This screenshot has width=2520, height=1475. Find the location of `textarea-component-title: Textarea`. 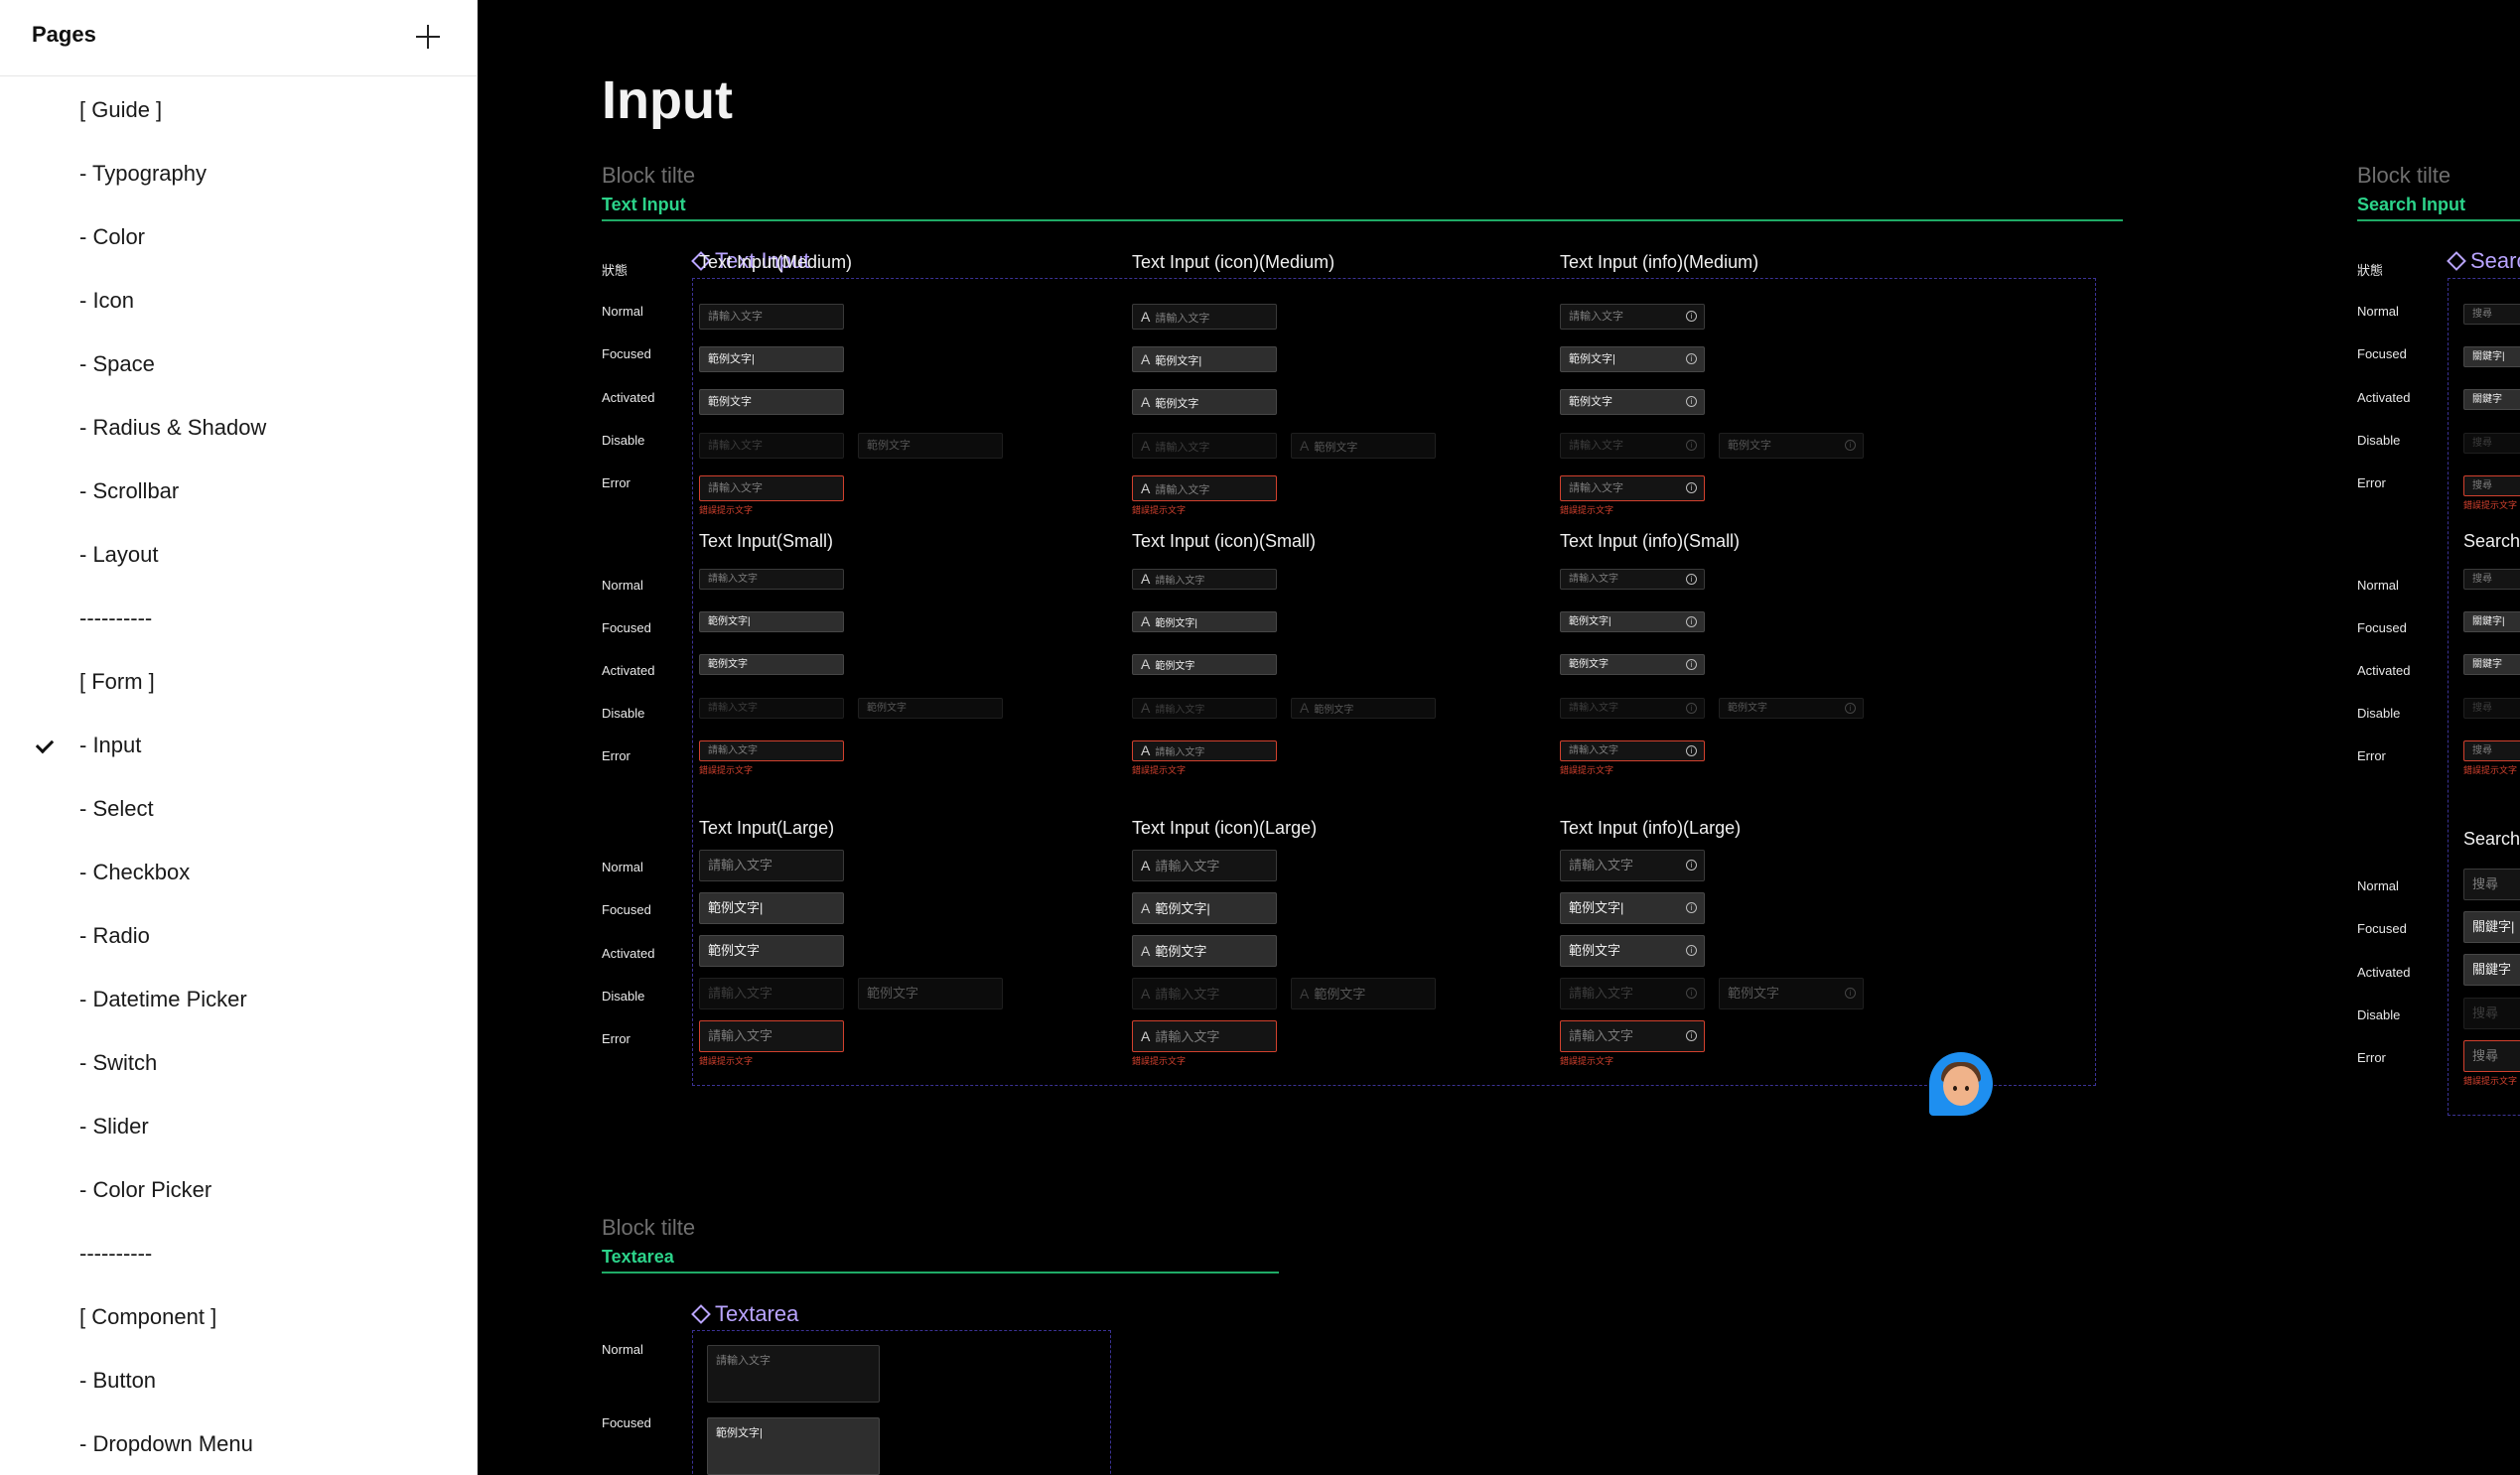

textarea-component-title: Textarea is located at coordinates (745, 1314).